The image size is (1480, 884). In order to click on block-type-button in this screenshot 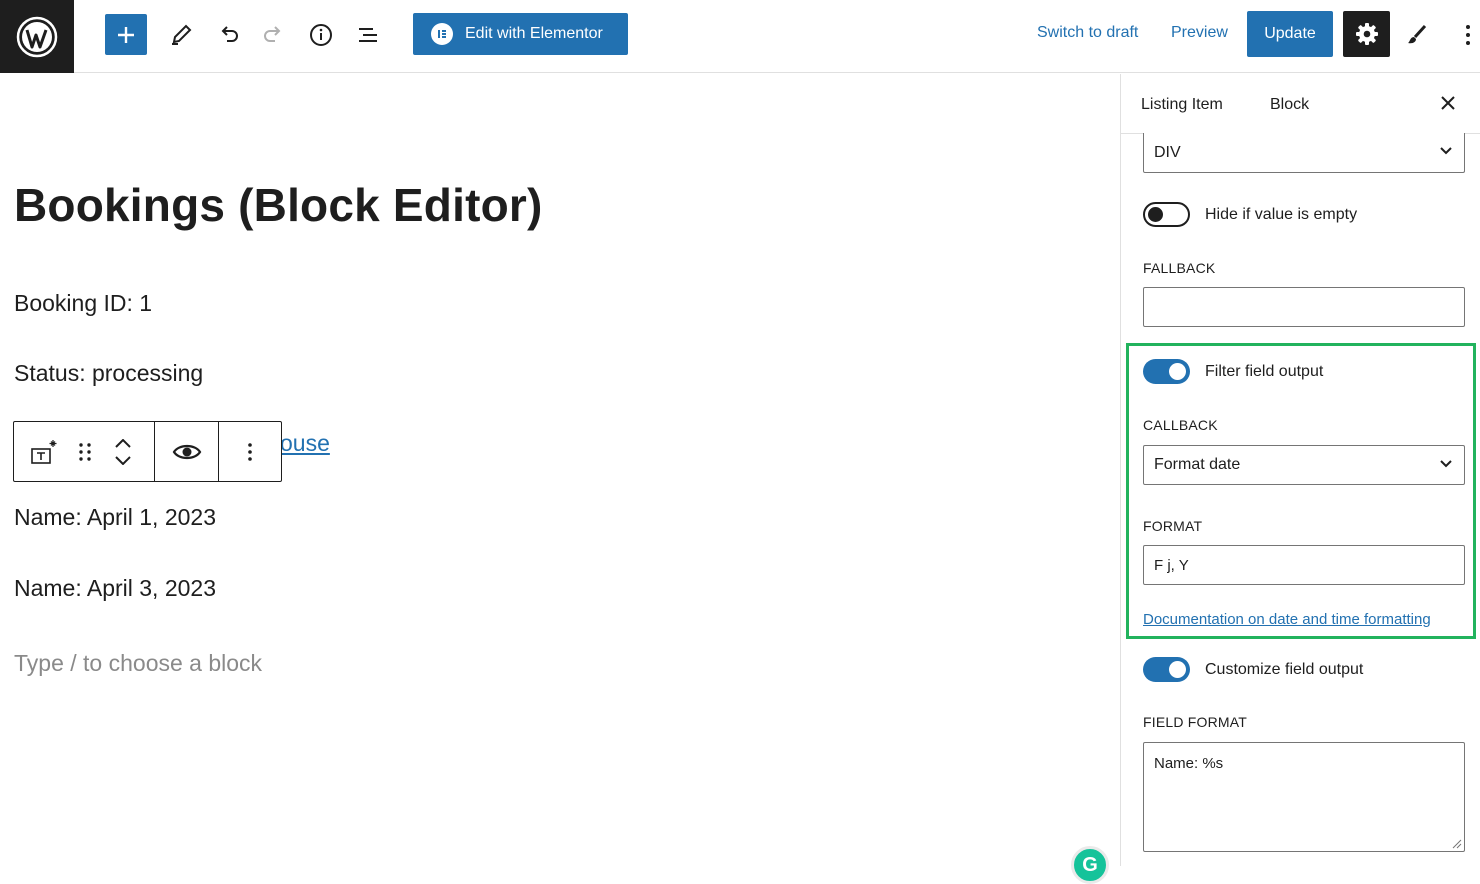, I will do `click(43, 451)`.